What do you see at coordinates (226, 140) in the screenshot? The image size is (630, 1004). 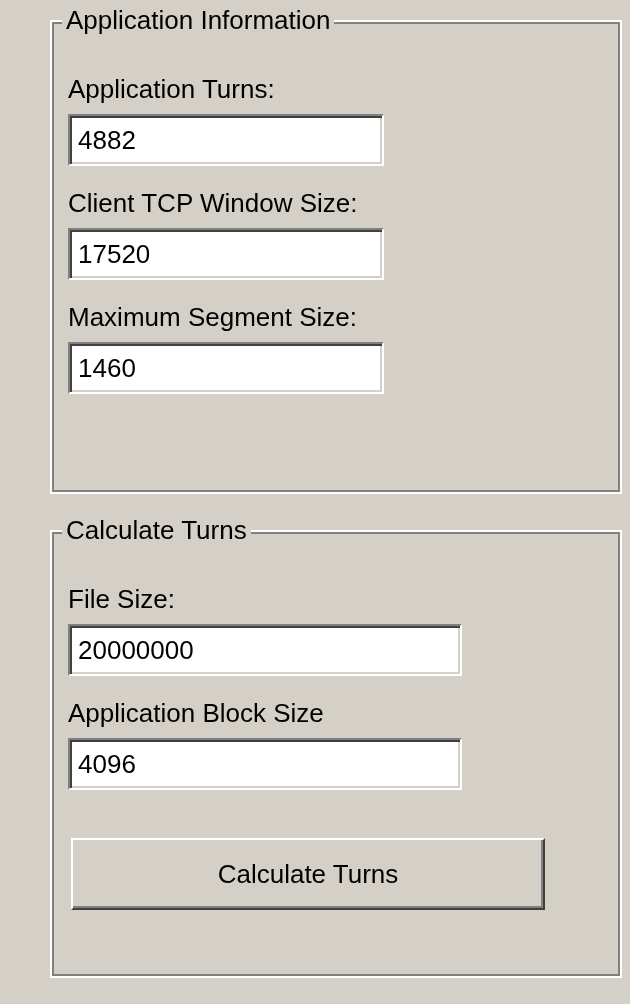 I see `input-field: 4882` at bounding box center [226, 140].